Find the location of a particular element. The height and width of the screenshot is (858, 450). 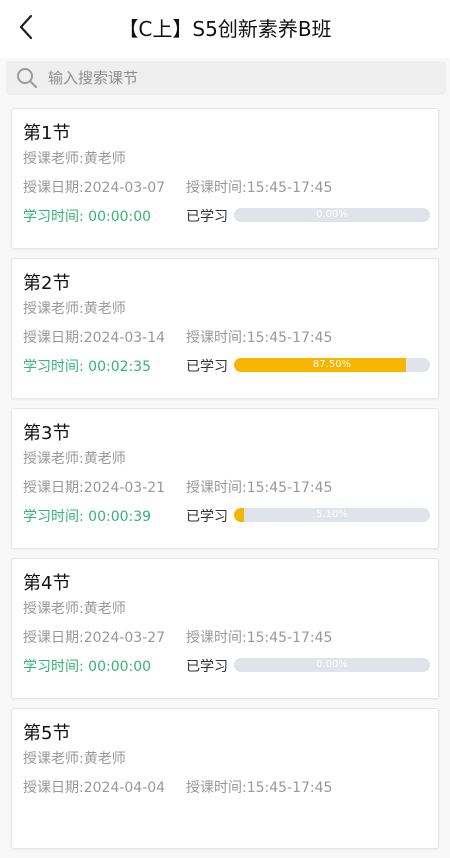

progress-bar: 87.50% is located at coordinates (332, 365).